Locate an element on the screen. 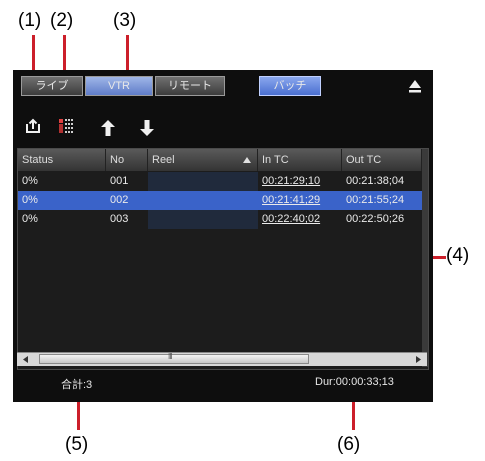 The height and width of the screenshot is (461, 485). table-row-selected: 0% 002 00:21:41;29 00:21:55;24 is located at coordinates (220, 200).